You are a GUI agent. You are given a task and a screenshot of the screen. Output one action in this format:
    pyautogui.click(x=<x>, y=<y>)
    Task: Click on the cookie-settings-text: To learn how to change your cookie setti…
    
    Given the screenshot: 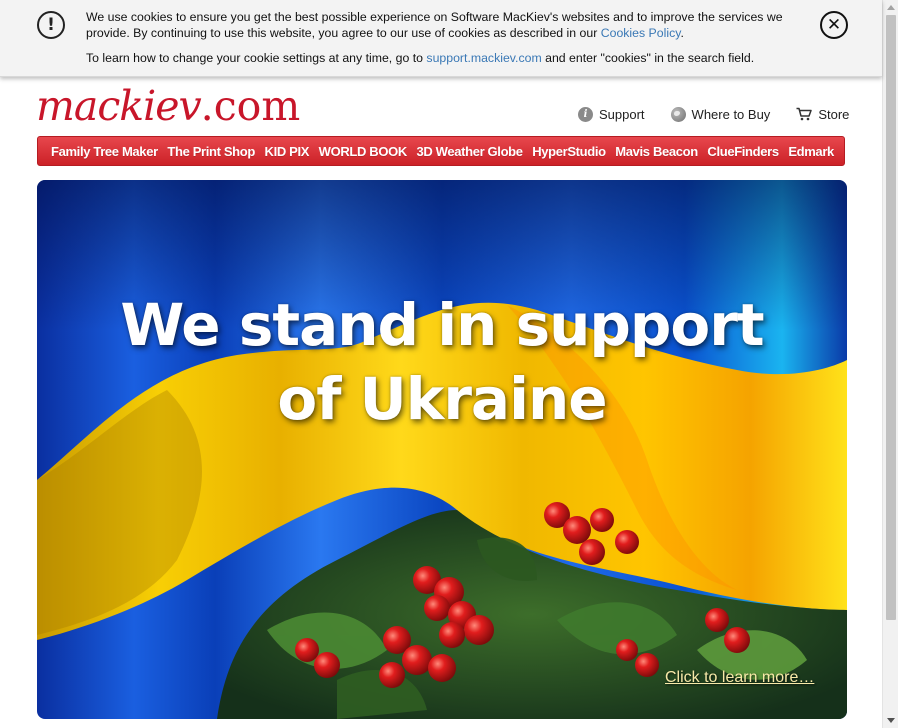 What is the action you would take?
    pyautogui.click(x=446, y=58)
    